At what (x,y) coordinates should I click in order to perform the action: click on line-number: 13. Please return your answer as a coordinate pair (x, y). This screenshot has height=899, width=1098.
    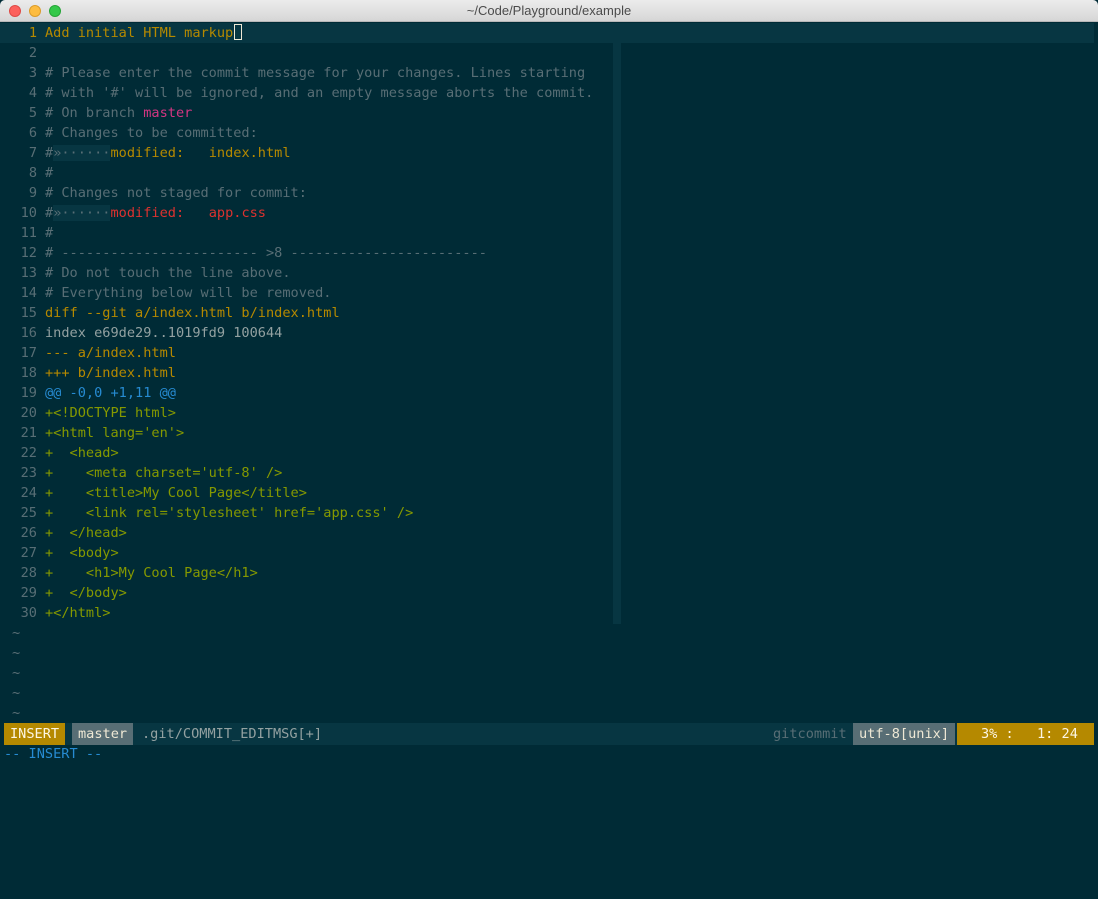
    Looking at the image, I should click on (28, 273).